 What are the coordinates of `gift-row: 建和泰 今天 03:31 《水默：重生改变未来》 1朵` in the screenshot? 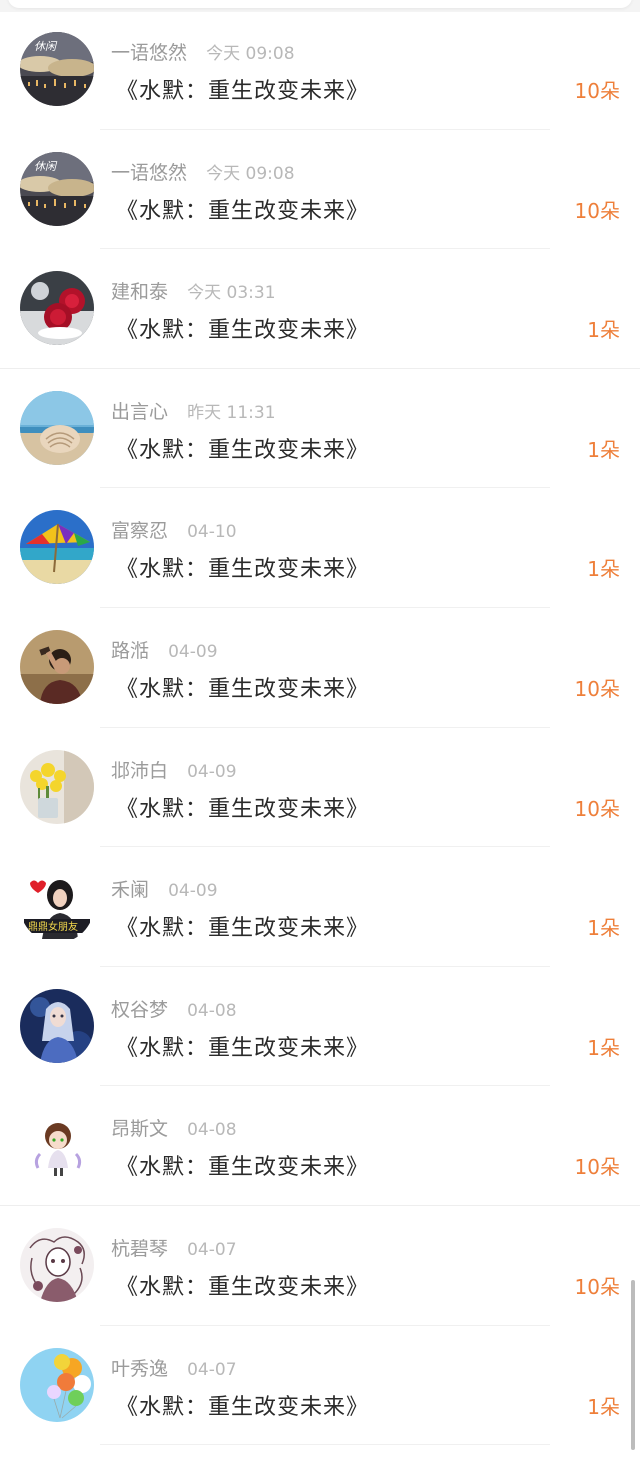 It's located at (320, 309).